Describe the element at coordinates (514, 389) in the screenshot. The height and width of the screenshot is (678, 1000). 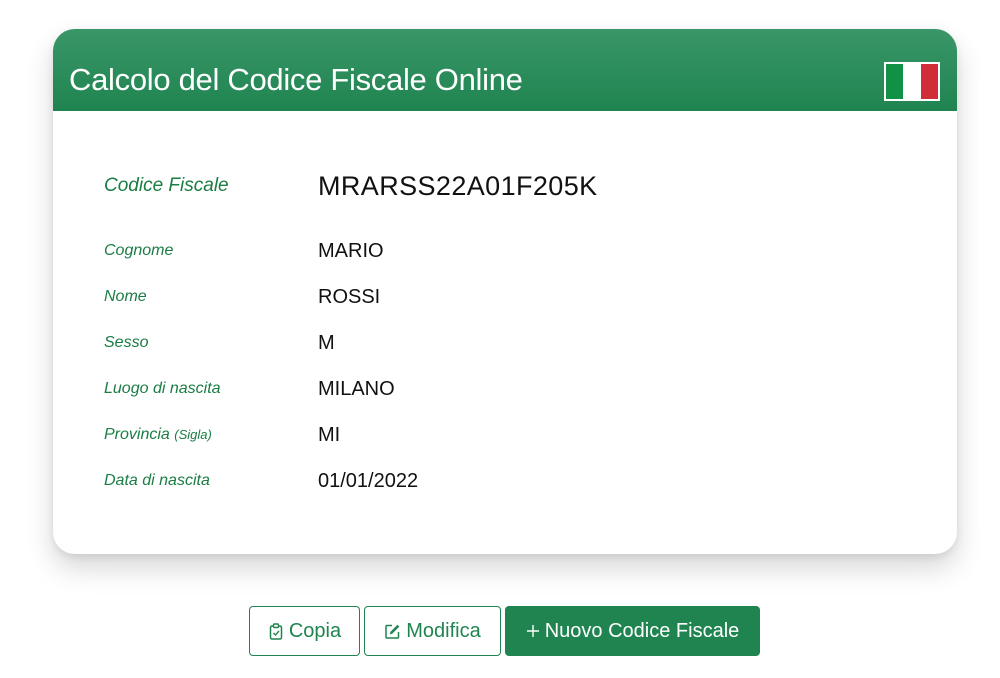
I see `luogo-nascita-row: Luogo di nascita MILANO` at that location.